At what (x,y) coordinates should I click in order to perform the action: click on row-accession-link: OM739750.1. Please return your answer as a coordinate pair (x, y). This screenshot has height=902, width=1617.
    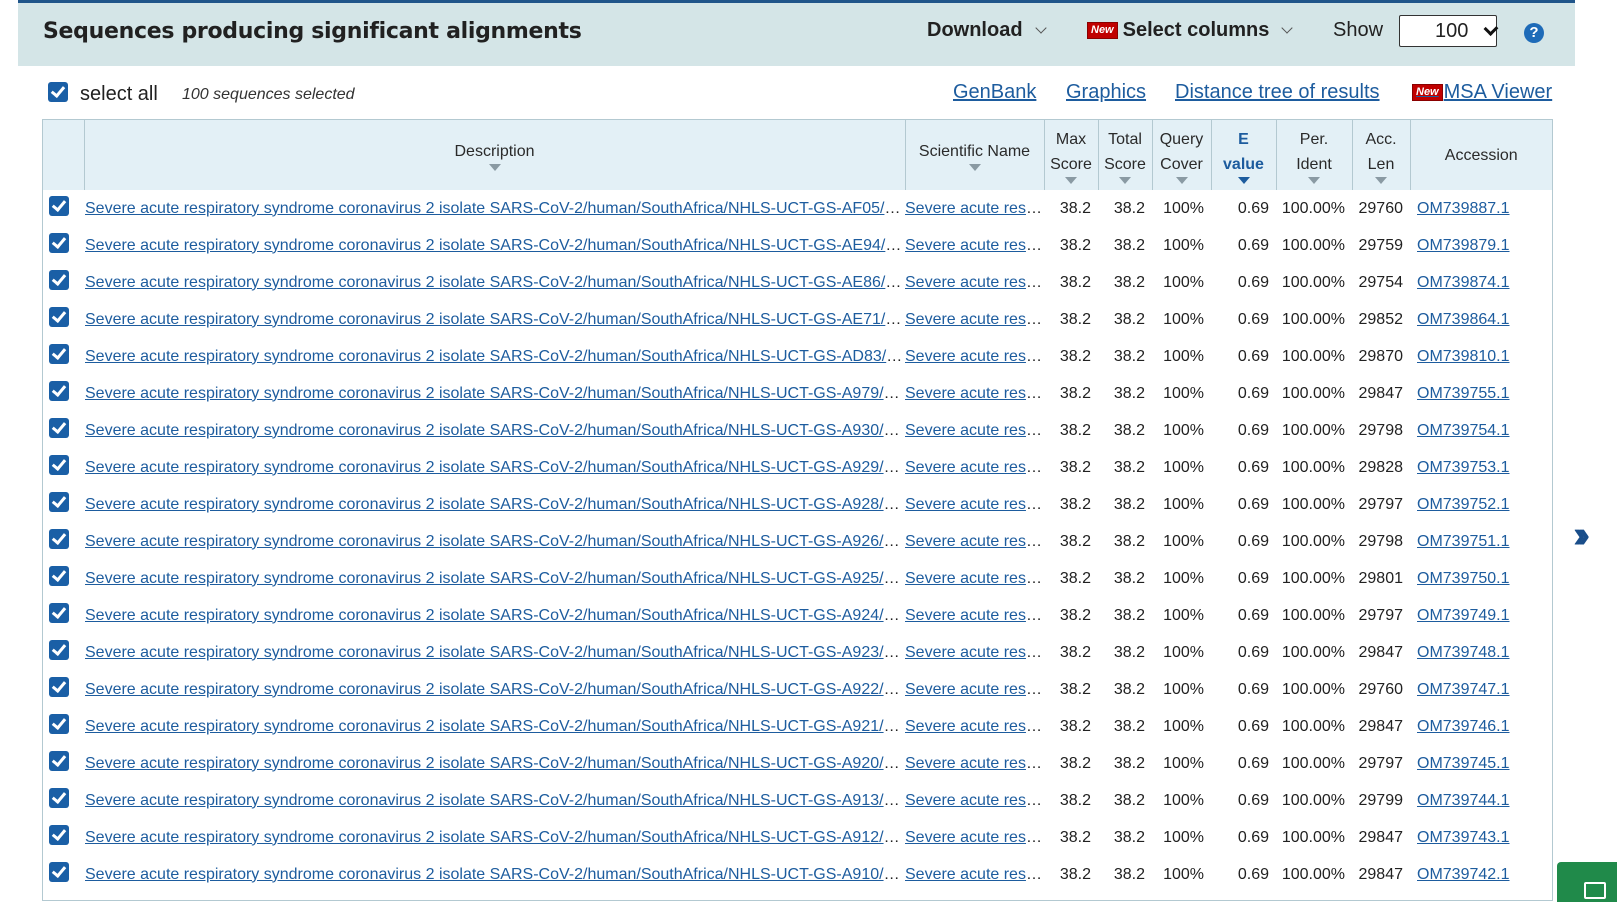
    Looking at the image, I should click on (1463, 578).